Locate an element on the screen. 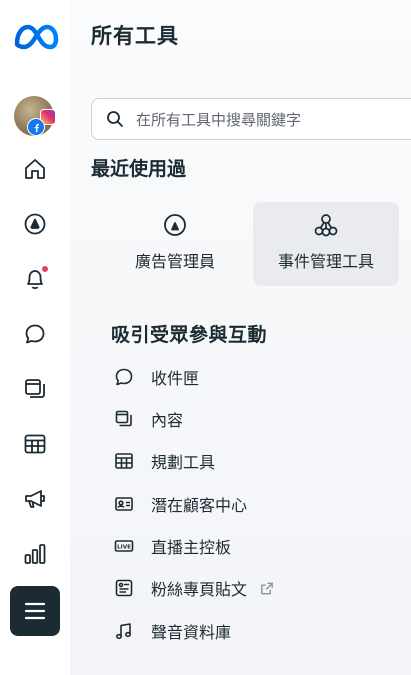  contact-card-icon is located at coordinates (124, 504).